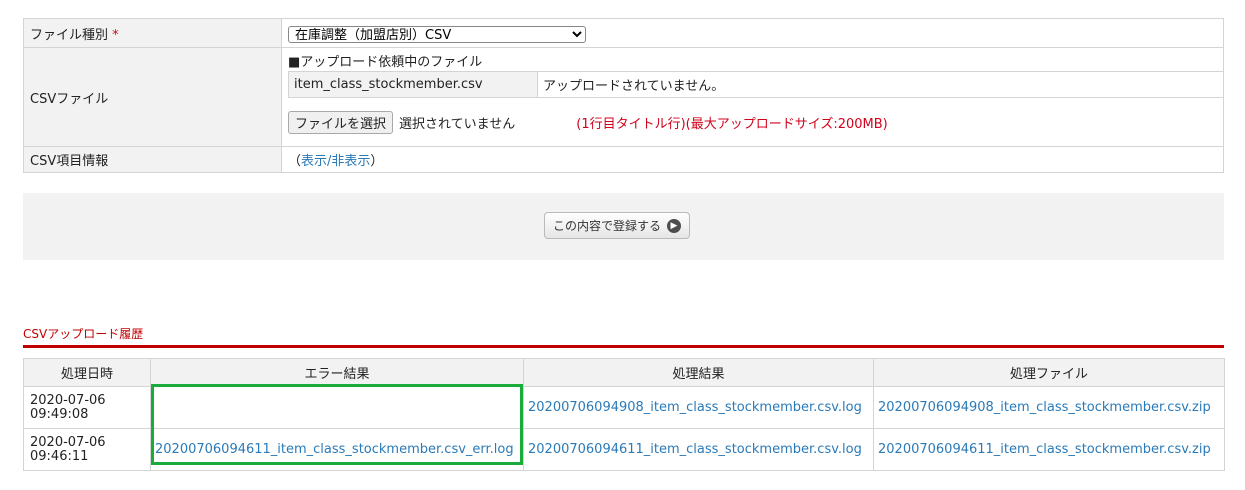 The height and width of the screenshot is (490, 1245). I want to click on csv-item-info-value-cell: （表示/非表示）, so click(752, 159).